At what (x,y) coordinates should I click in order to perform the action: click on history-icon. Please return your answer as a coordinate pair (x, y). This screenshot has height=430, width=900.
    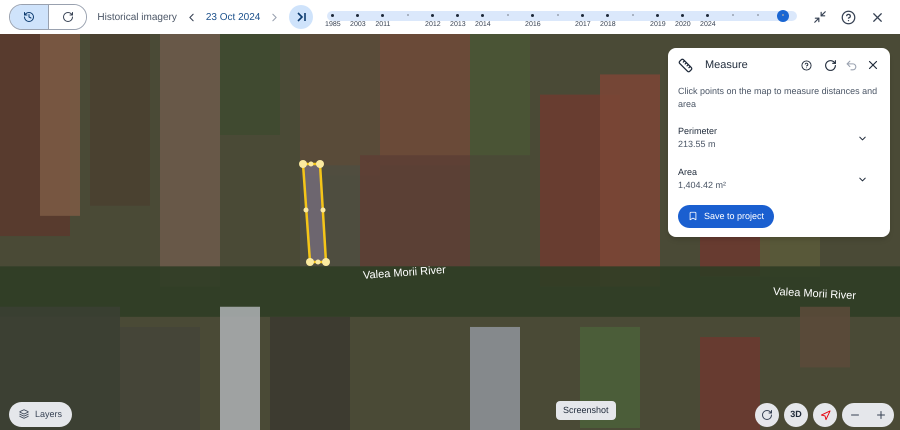
    Looking at the image, I should click on (28, 17).